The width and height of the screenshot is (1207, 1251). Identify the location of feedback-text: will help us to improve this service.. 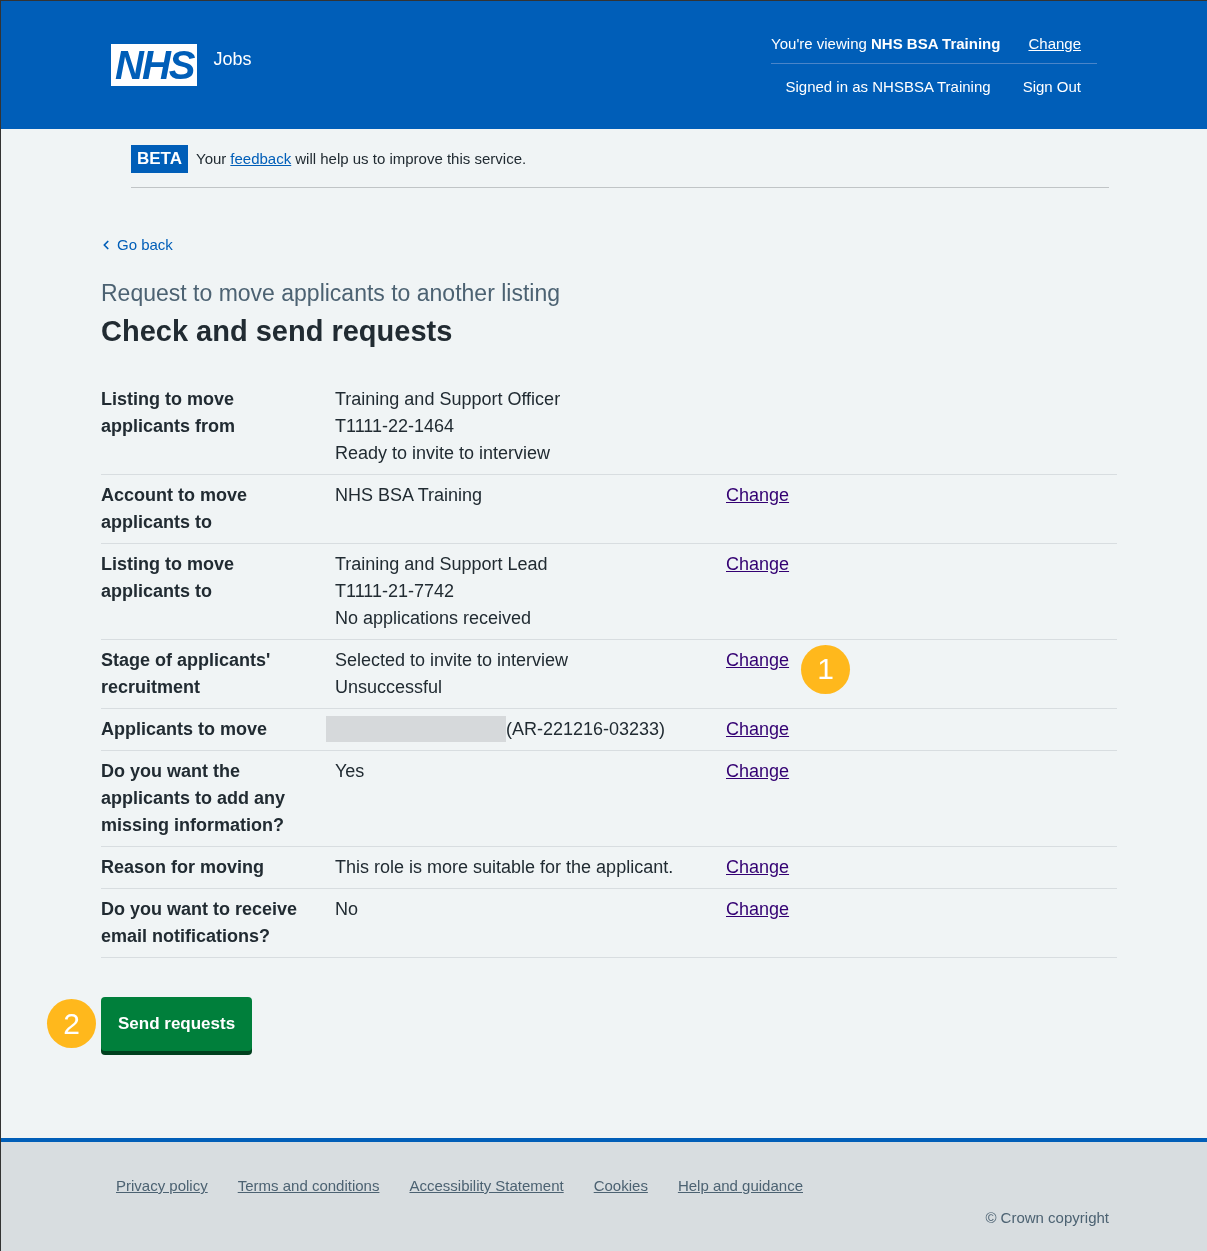
(411, 158).